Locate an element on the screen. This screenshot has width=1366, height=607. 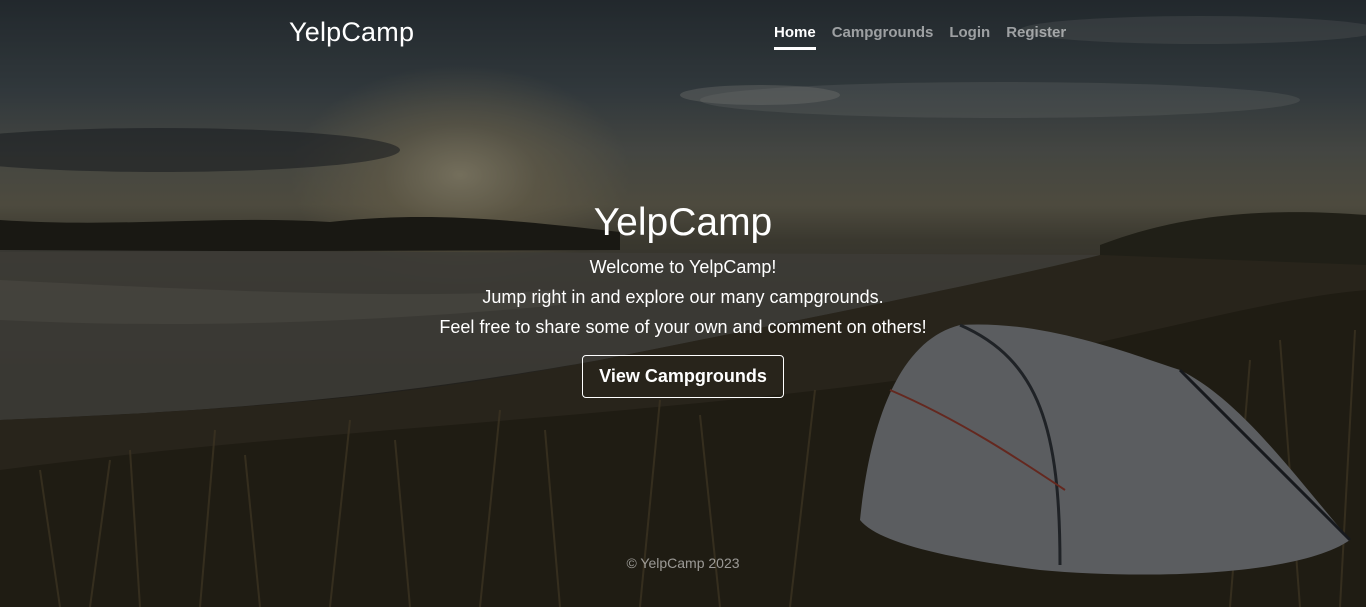
footer-copyright: © YelpCamp 2023 is located at coordinates (683, 563).